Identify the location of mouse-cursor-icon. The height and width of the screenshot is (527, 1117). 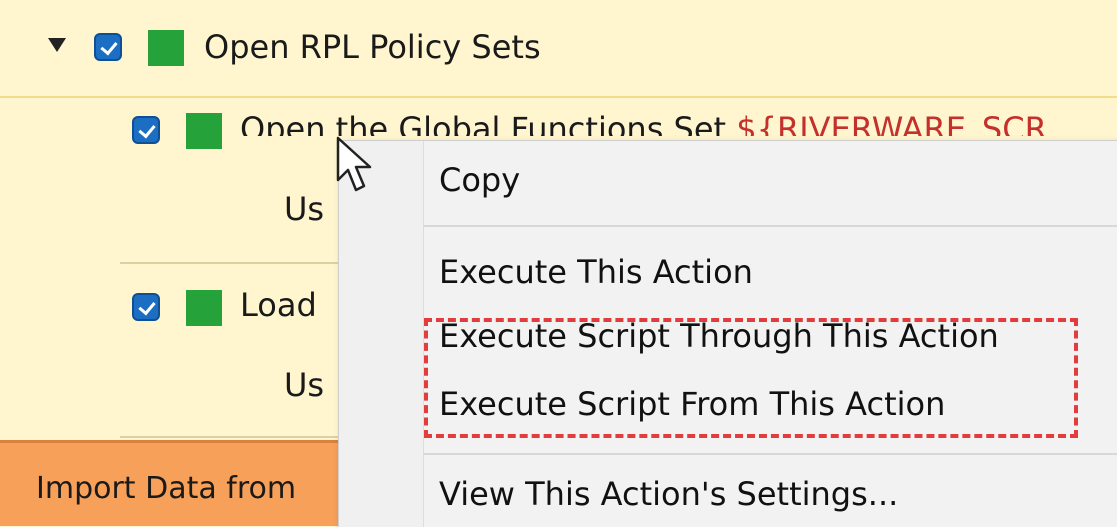
(354, 164).